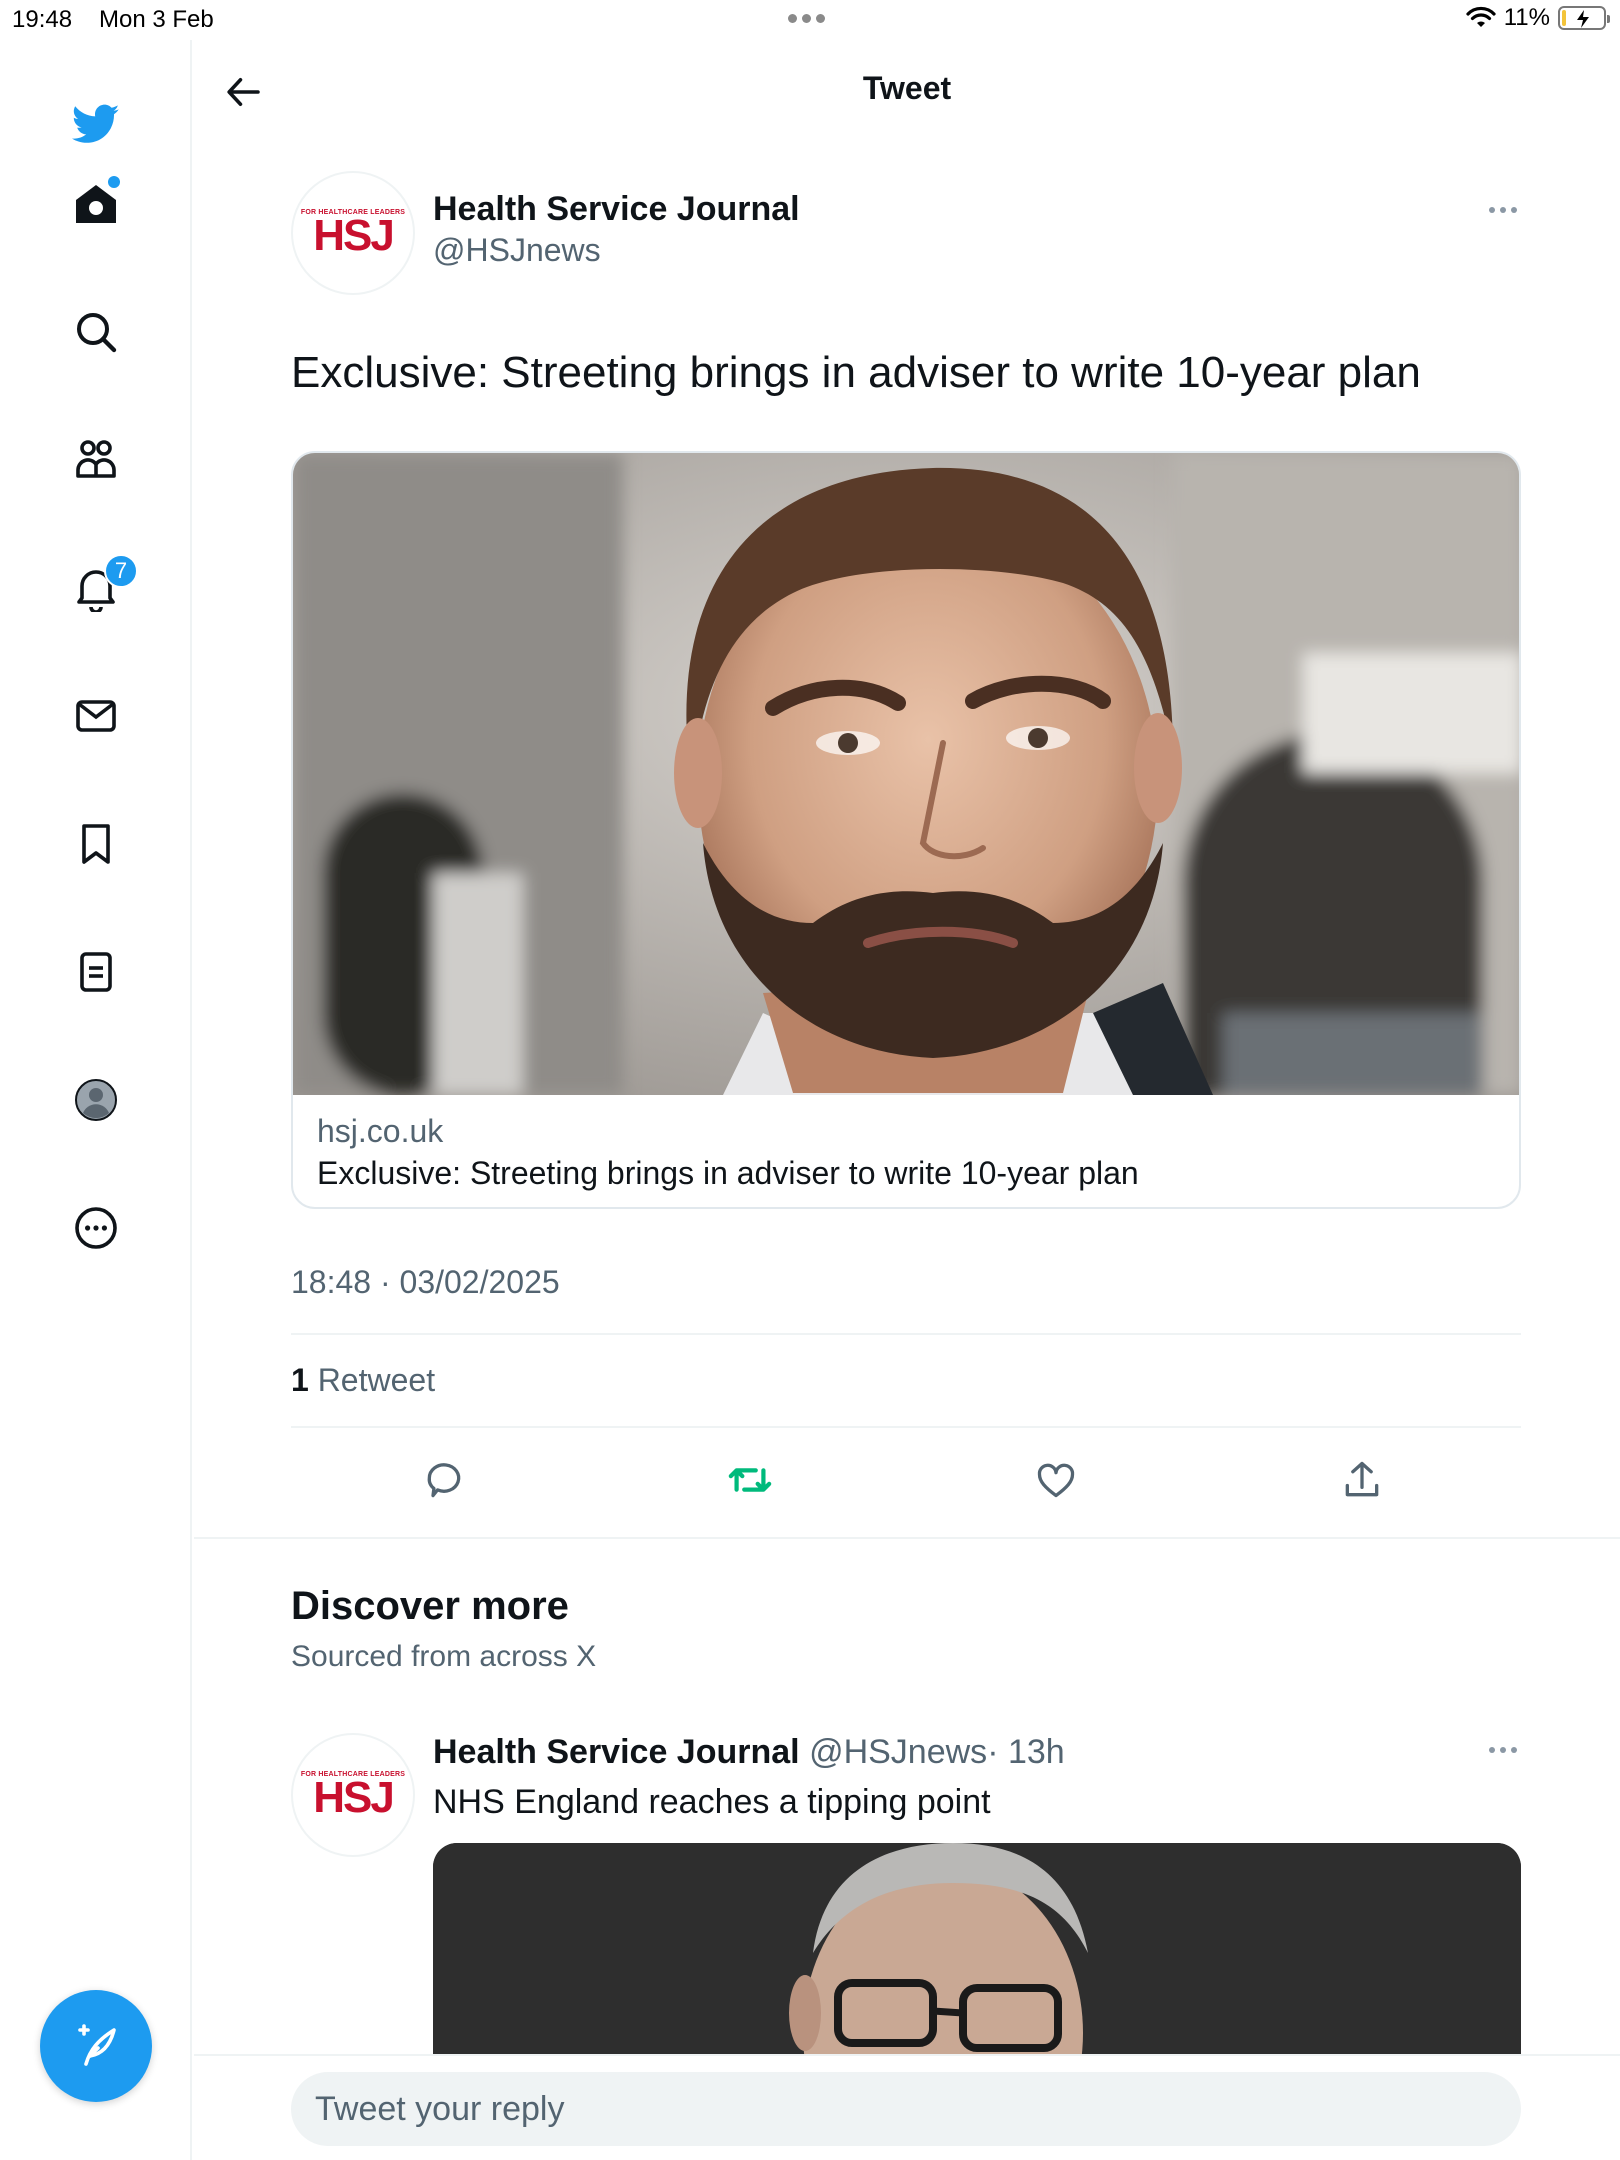  I want to click on rec-tweet-more-options-button, so click(1503, 1750).